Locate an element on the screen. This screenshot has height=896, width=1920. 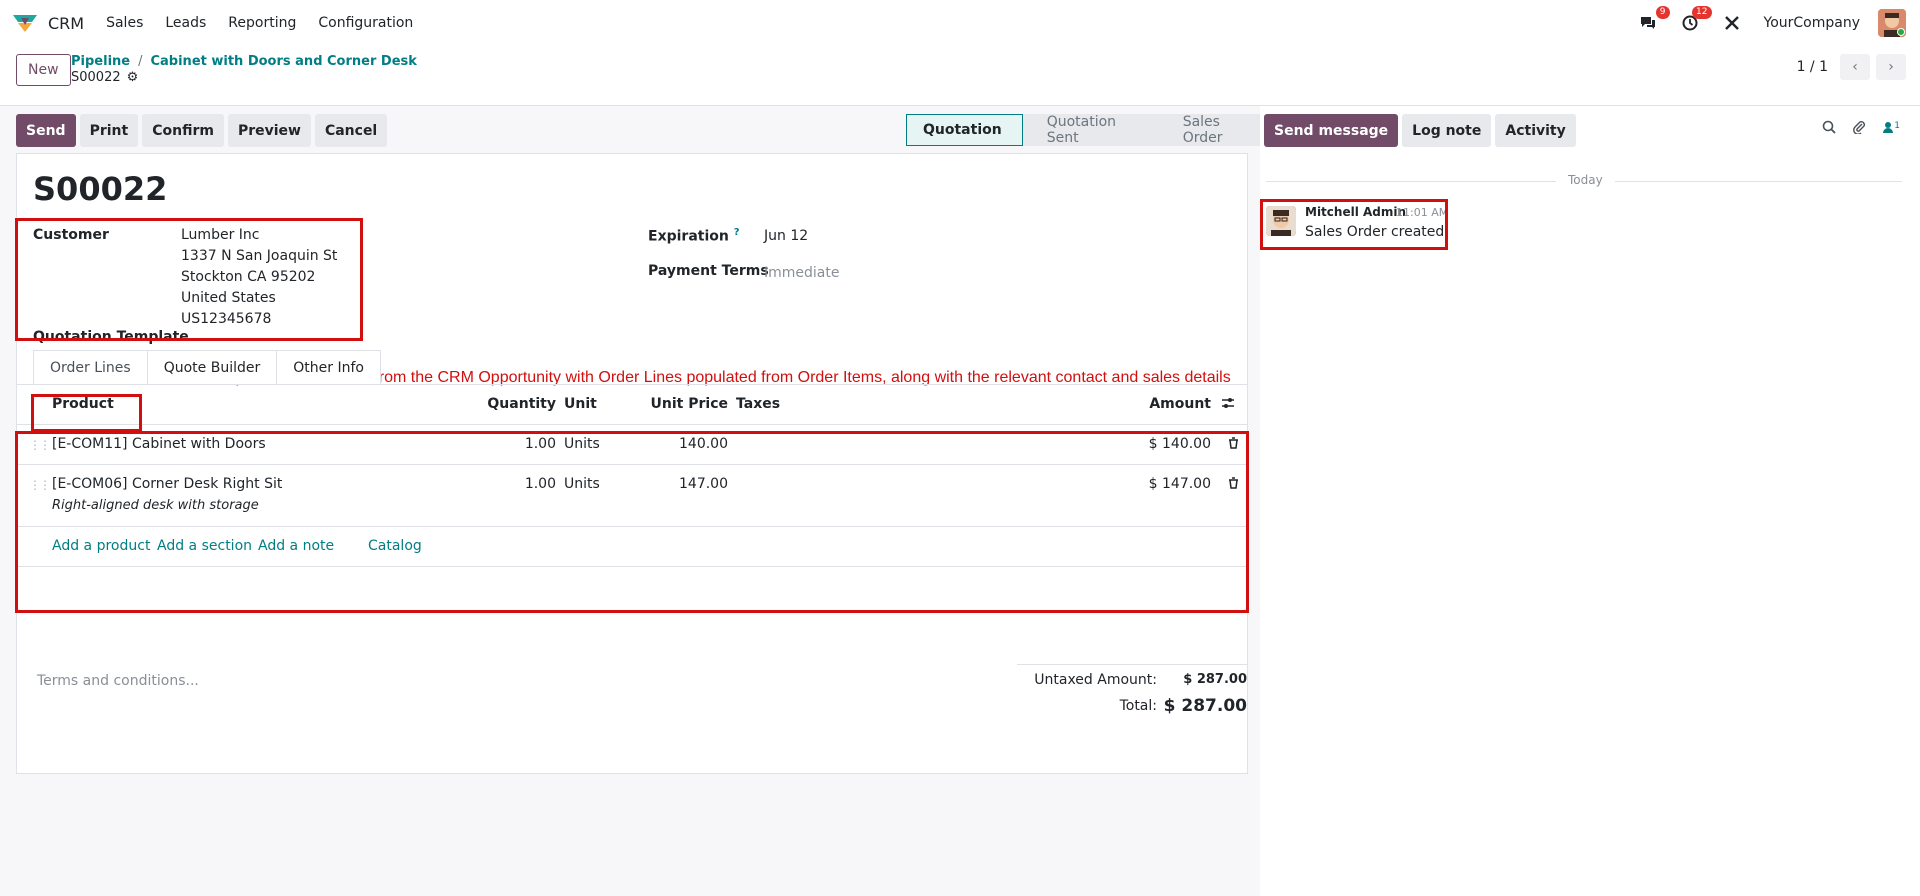
help-tooltip-icon: ? is located at coordinates (737, 232).